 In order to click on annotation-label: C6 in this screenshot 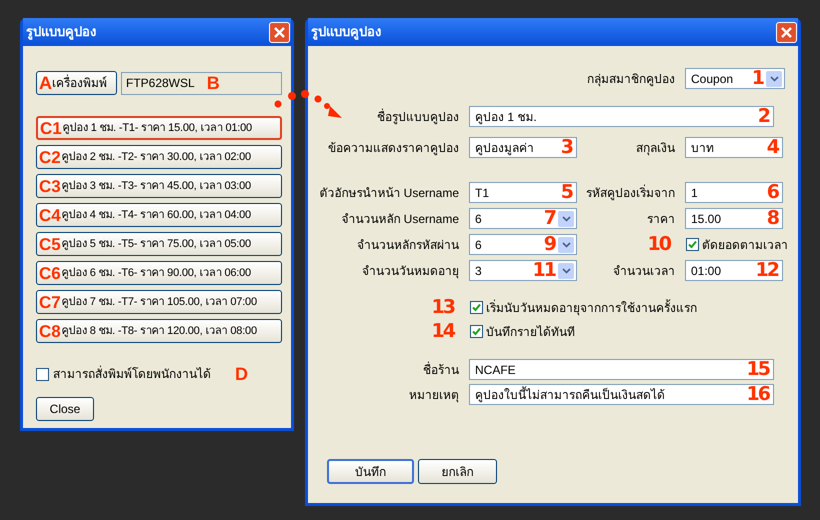, I will do `click(50, 273)`.